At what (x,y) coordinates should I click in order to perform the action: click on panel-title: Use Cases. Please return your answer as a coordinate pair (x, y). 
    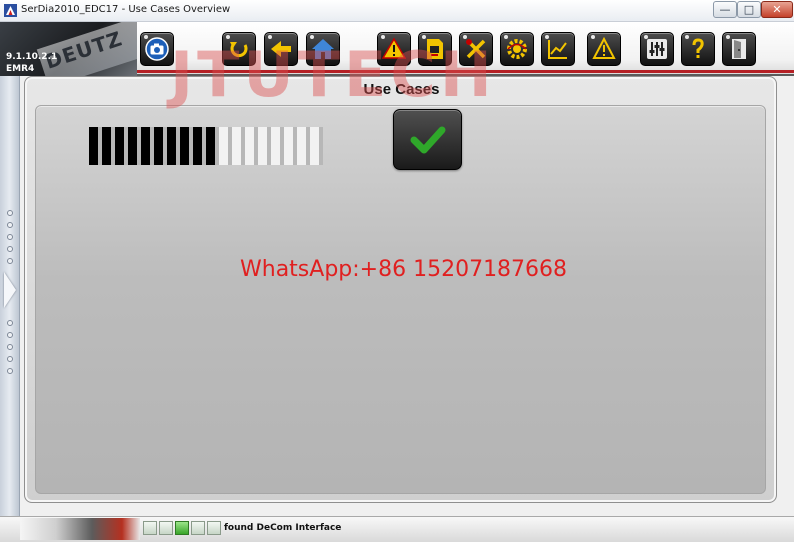
    Looking at the image, I should click on (401, 89).